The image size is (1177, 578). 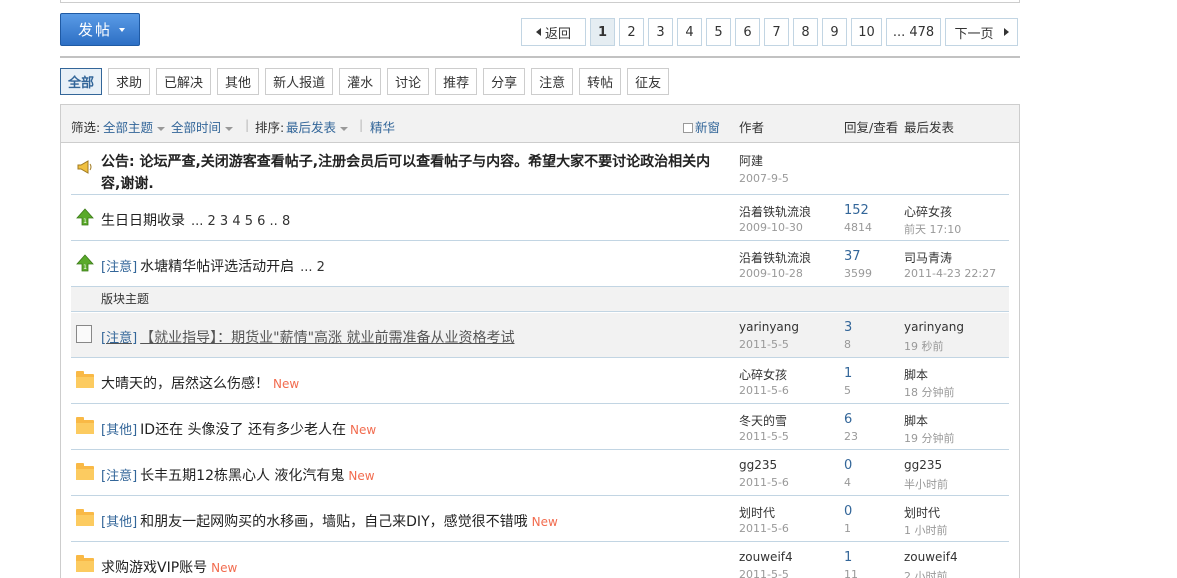 I want to click on pager-page-2: 2, so click(x=631, y=32).